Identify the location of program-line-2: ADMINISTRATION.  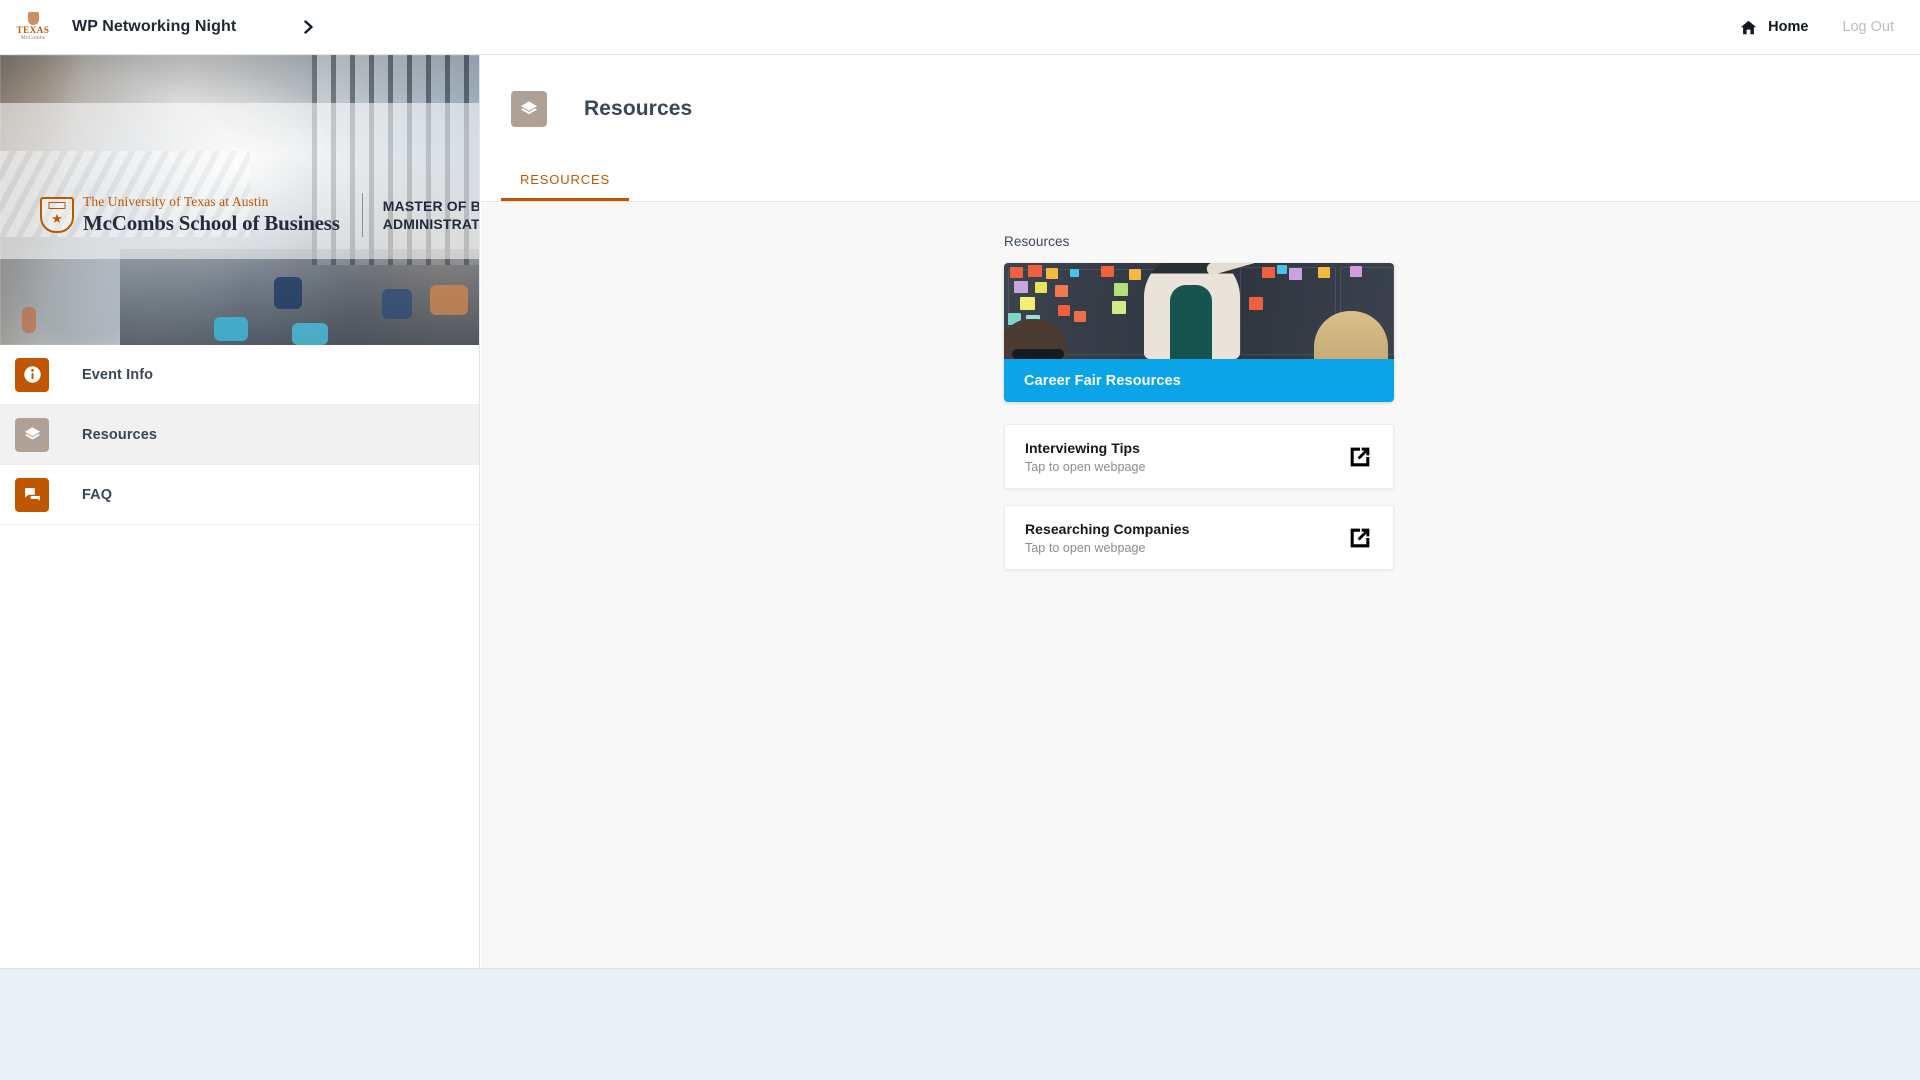
(431, 224).